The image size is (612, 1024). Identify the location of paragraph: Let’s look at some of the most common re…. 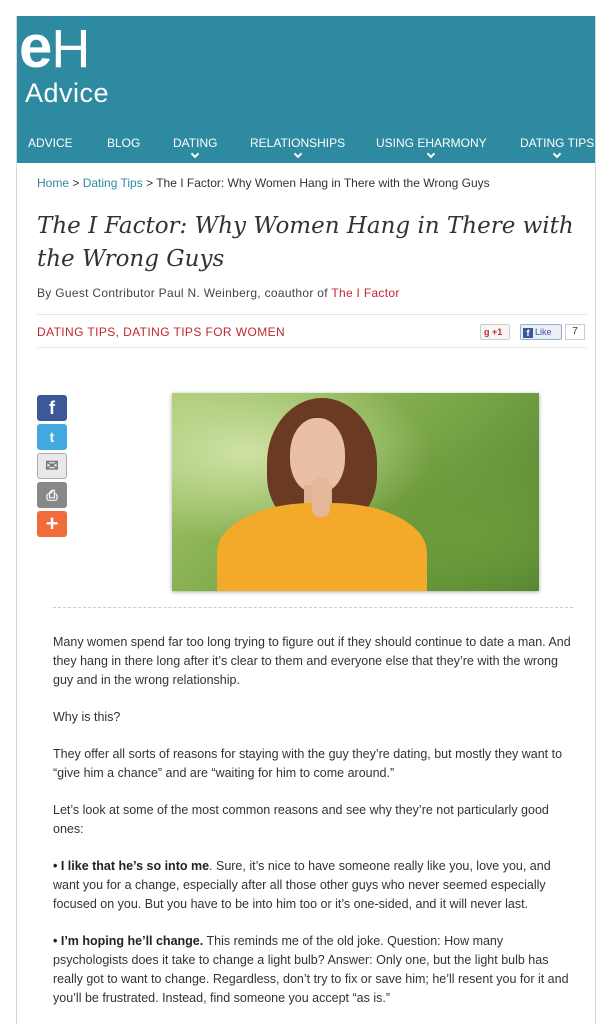
(301, 819).